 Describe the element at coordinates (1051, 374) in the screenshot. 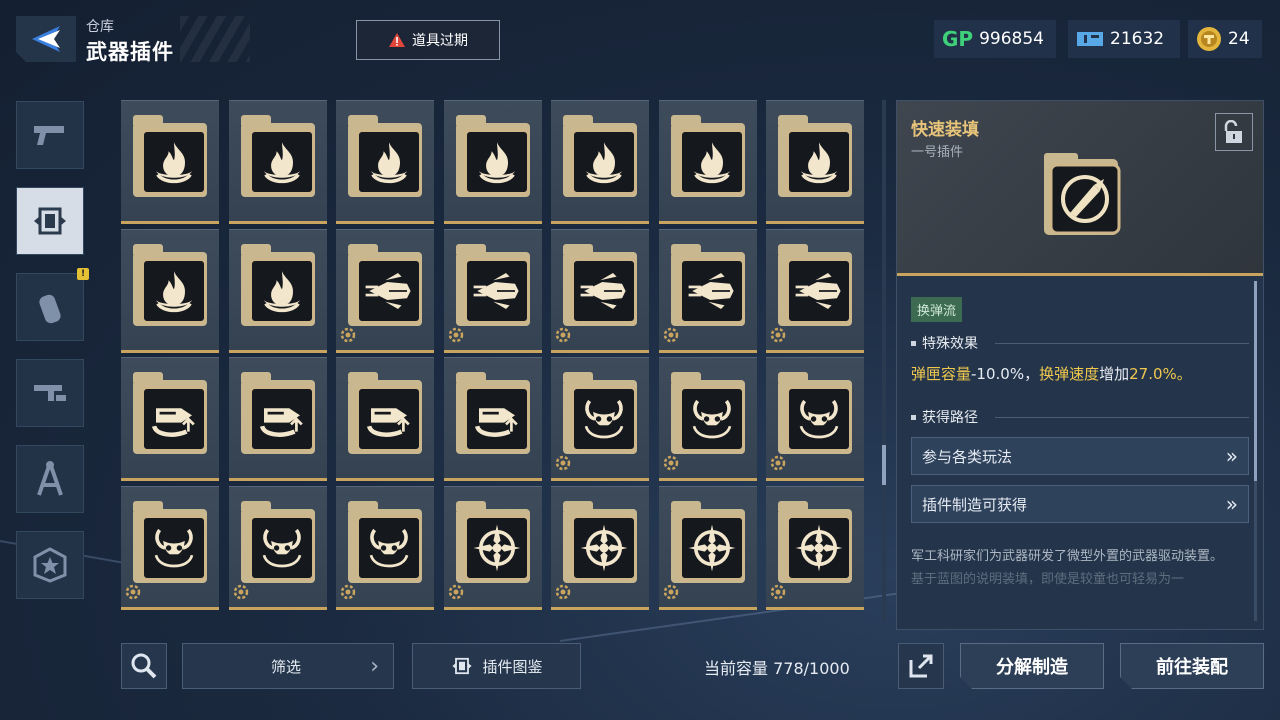

I see `effect-text: 弹匣容量-10.0%，换弹速度增加27.0%。` at that location.